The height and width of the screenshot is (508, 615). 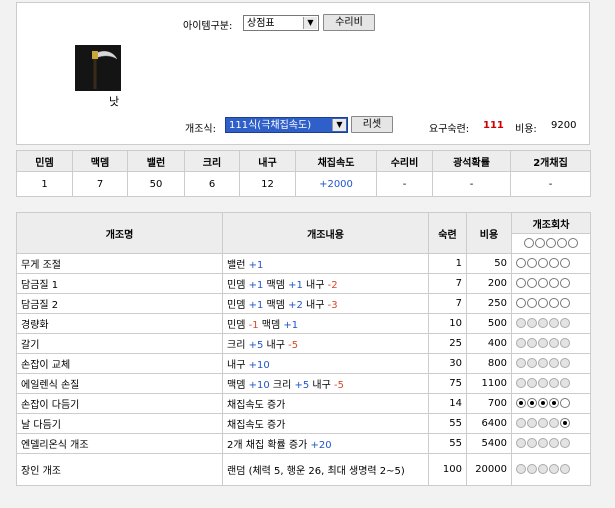 What do you see at coordinates (119, 423) in the screenshot?
I see `mod-name: 날 다듬기` at bounding box center [119, 423].